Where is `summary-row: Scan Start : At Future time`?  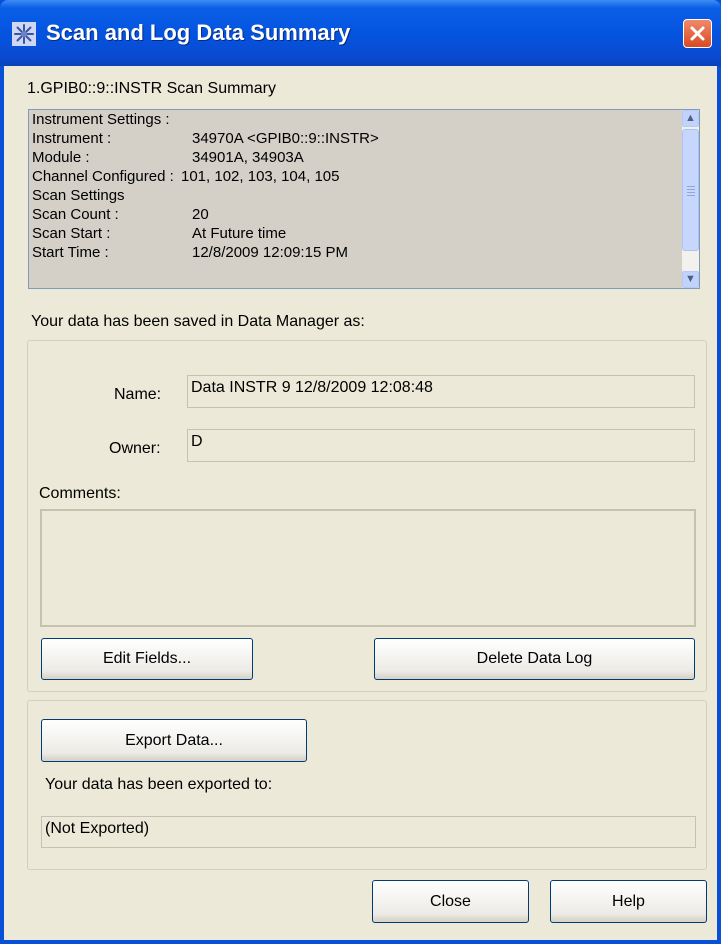
summary-row: Scan Start : At Future time is located at coordinates (356, 233).